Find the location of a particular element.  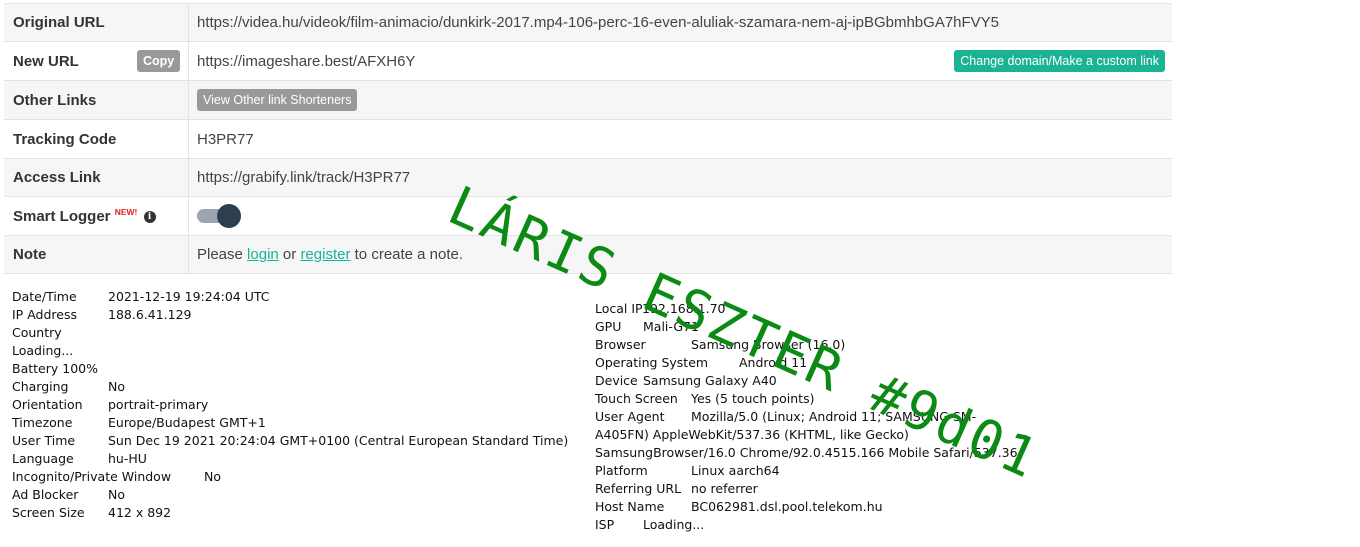

info-key: ISP is located at coordinates (605, 524).